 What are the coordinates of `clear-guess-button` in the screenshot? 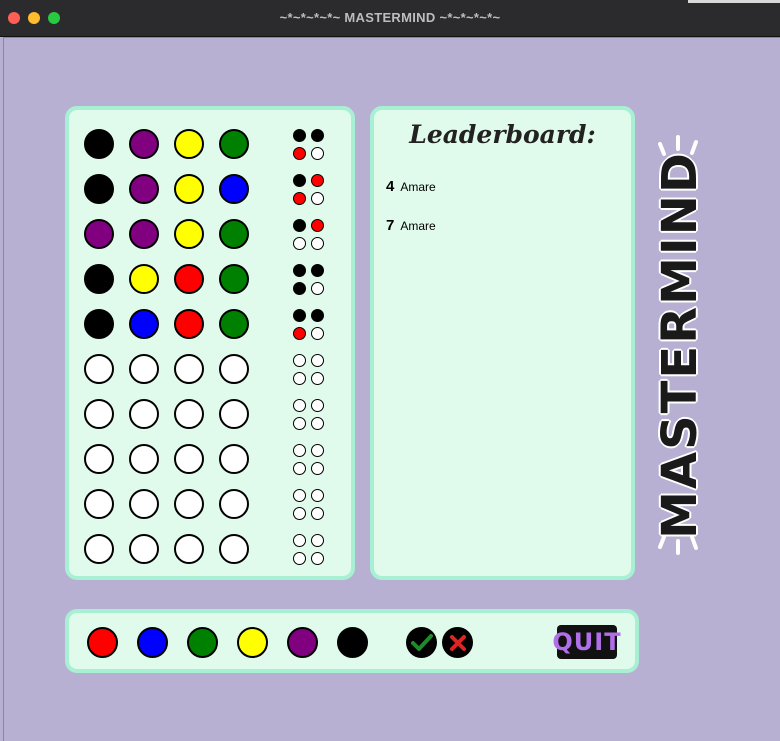 It's located at (457, 642).